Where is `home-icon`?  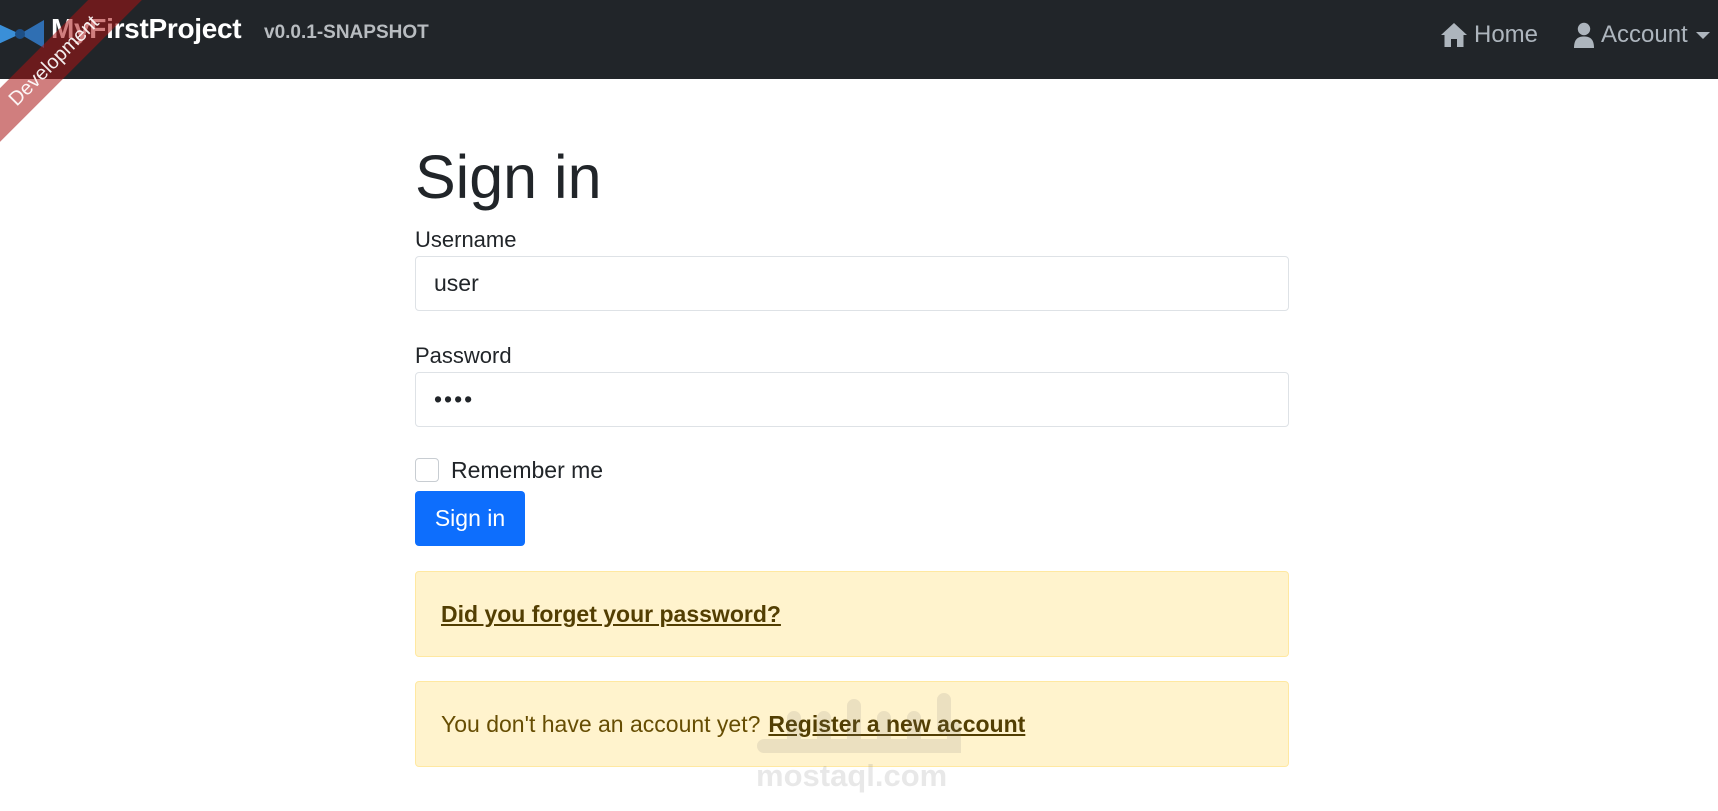
home-icon is located at coordinates (1454, 35).